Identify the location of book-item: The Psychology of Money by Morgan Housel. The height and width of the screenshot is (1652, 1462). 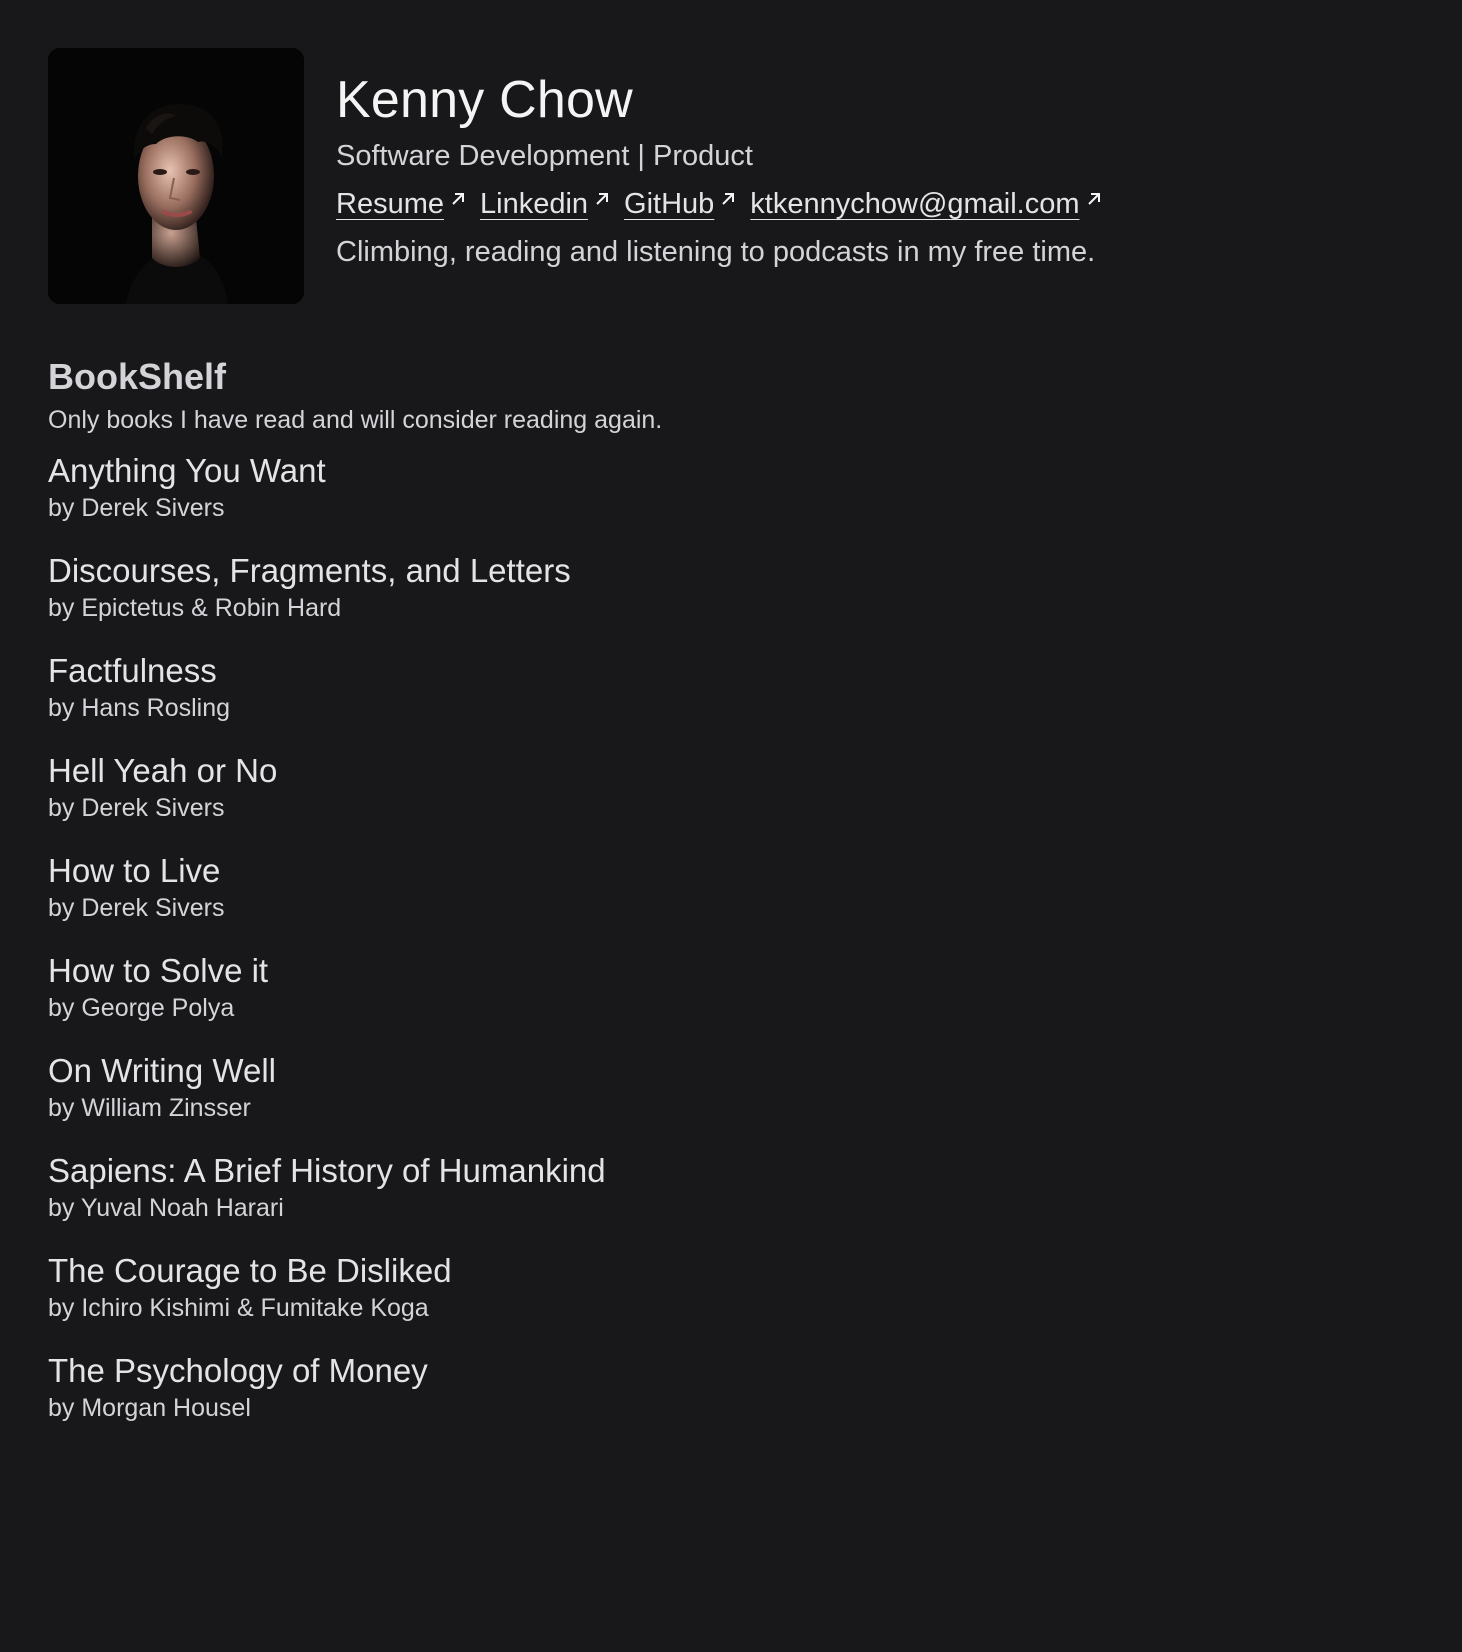
(731, 1400).